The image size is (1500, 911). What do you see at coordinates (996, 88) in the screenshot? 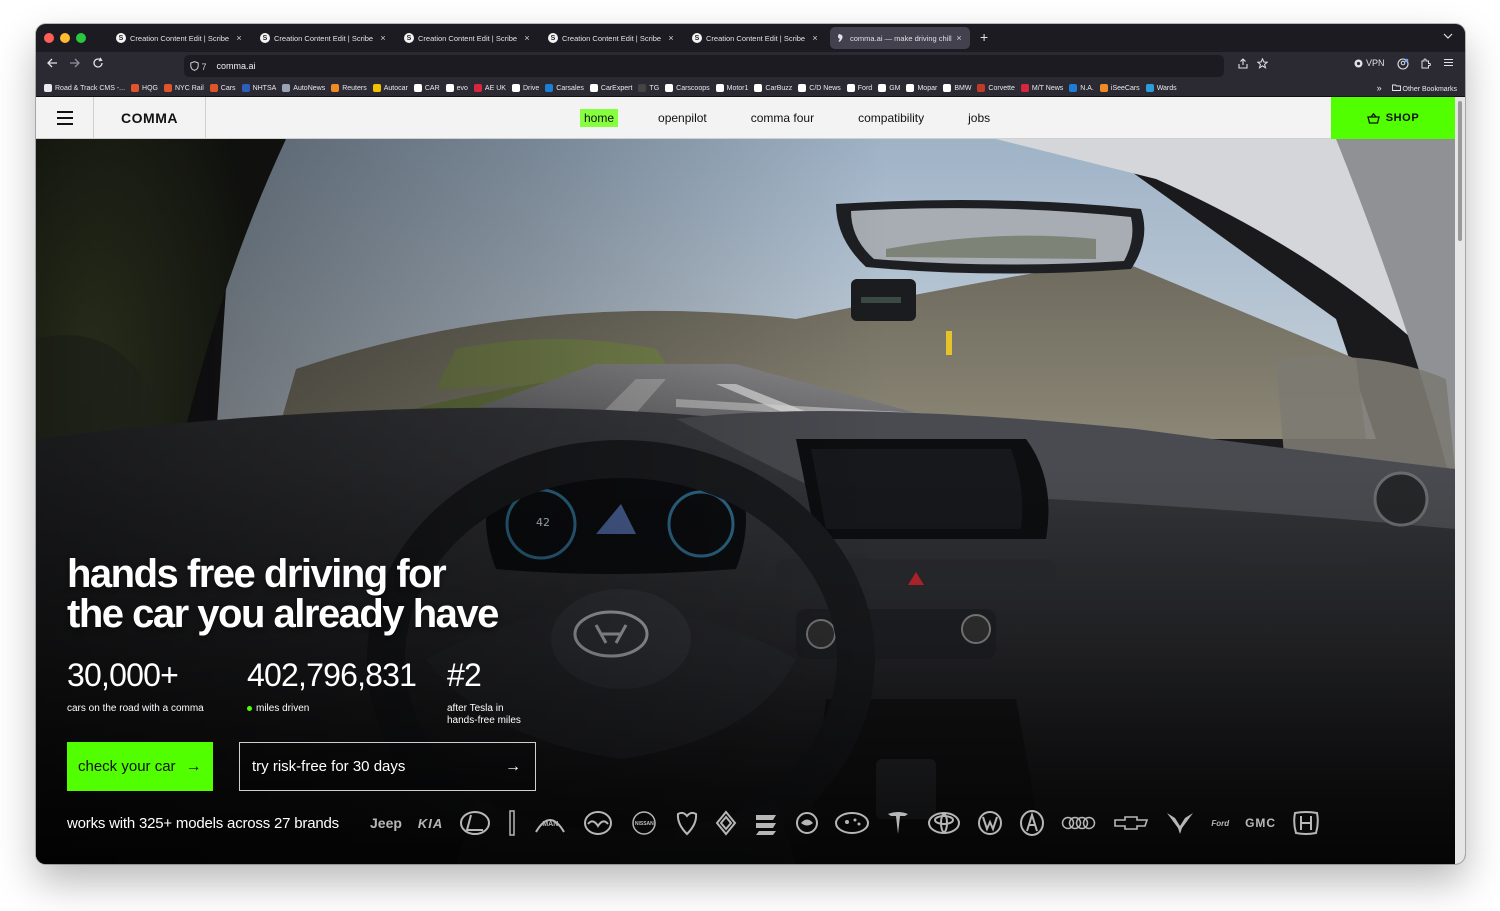
I see `bookmark-item: Corvette` at bounding box center [996, 88].